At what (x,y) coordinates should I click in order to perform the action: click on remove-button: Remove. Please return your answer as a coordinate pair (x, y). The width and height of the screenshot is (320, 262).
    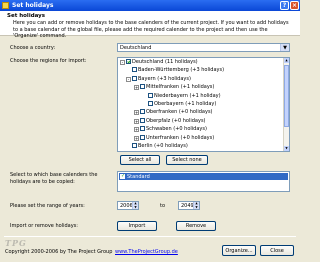
    Looking at the image, I should click on (196, 226).